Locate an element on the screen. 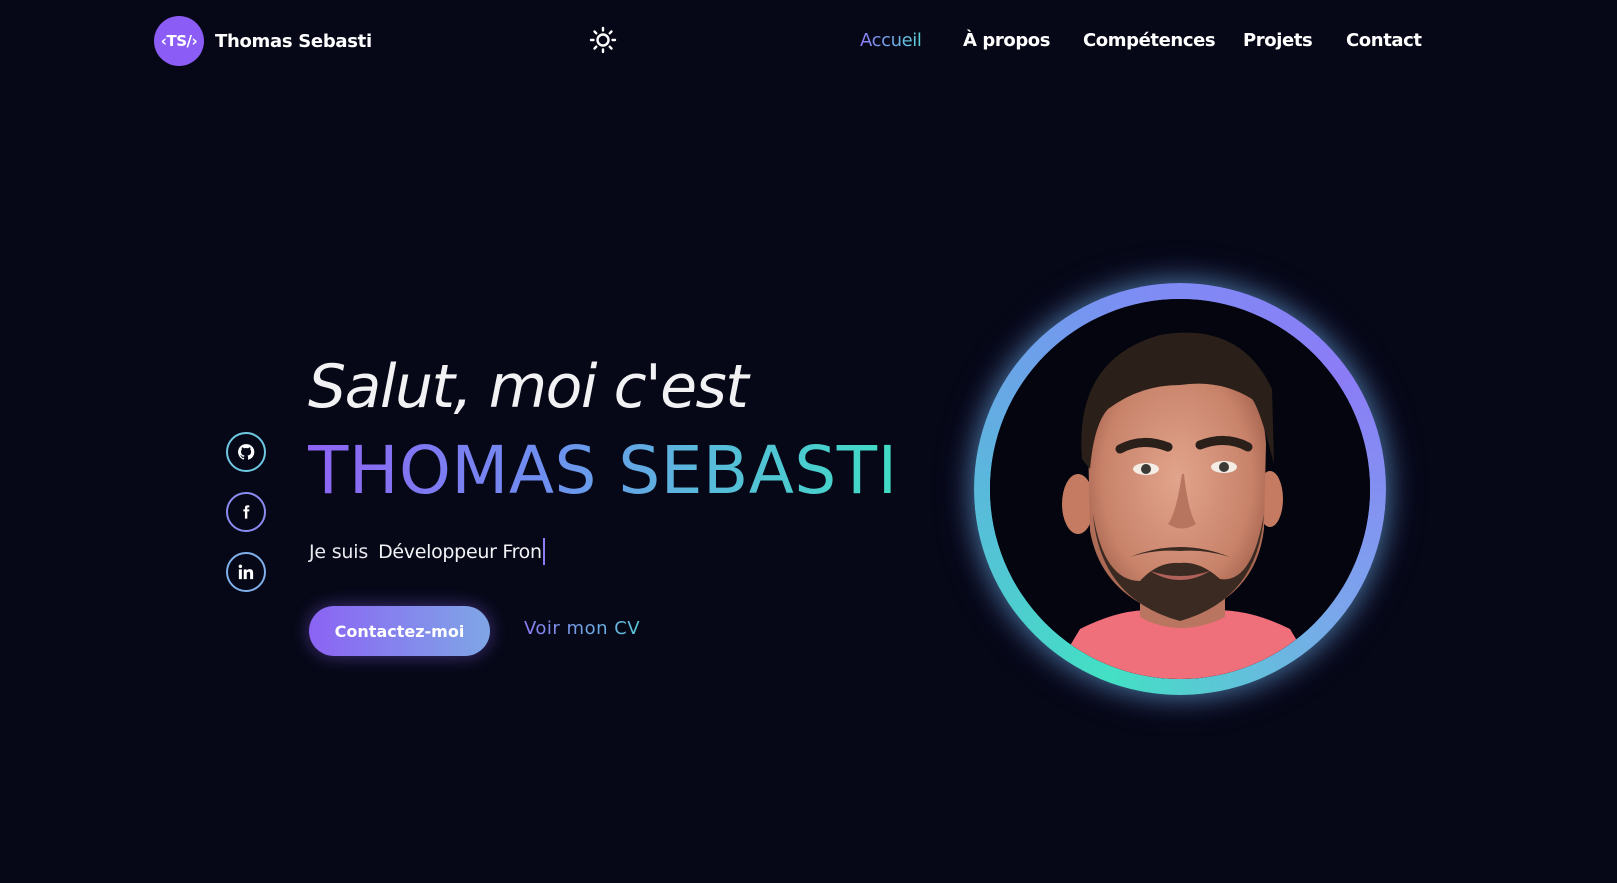  role-typed-text: Développeur Fron is located at coordinates (460, 551).